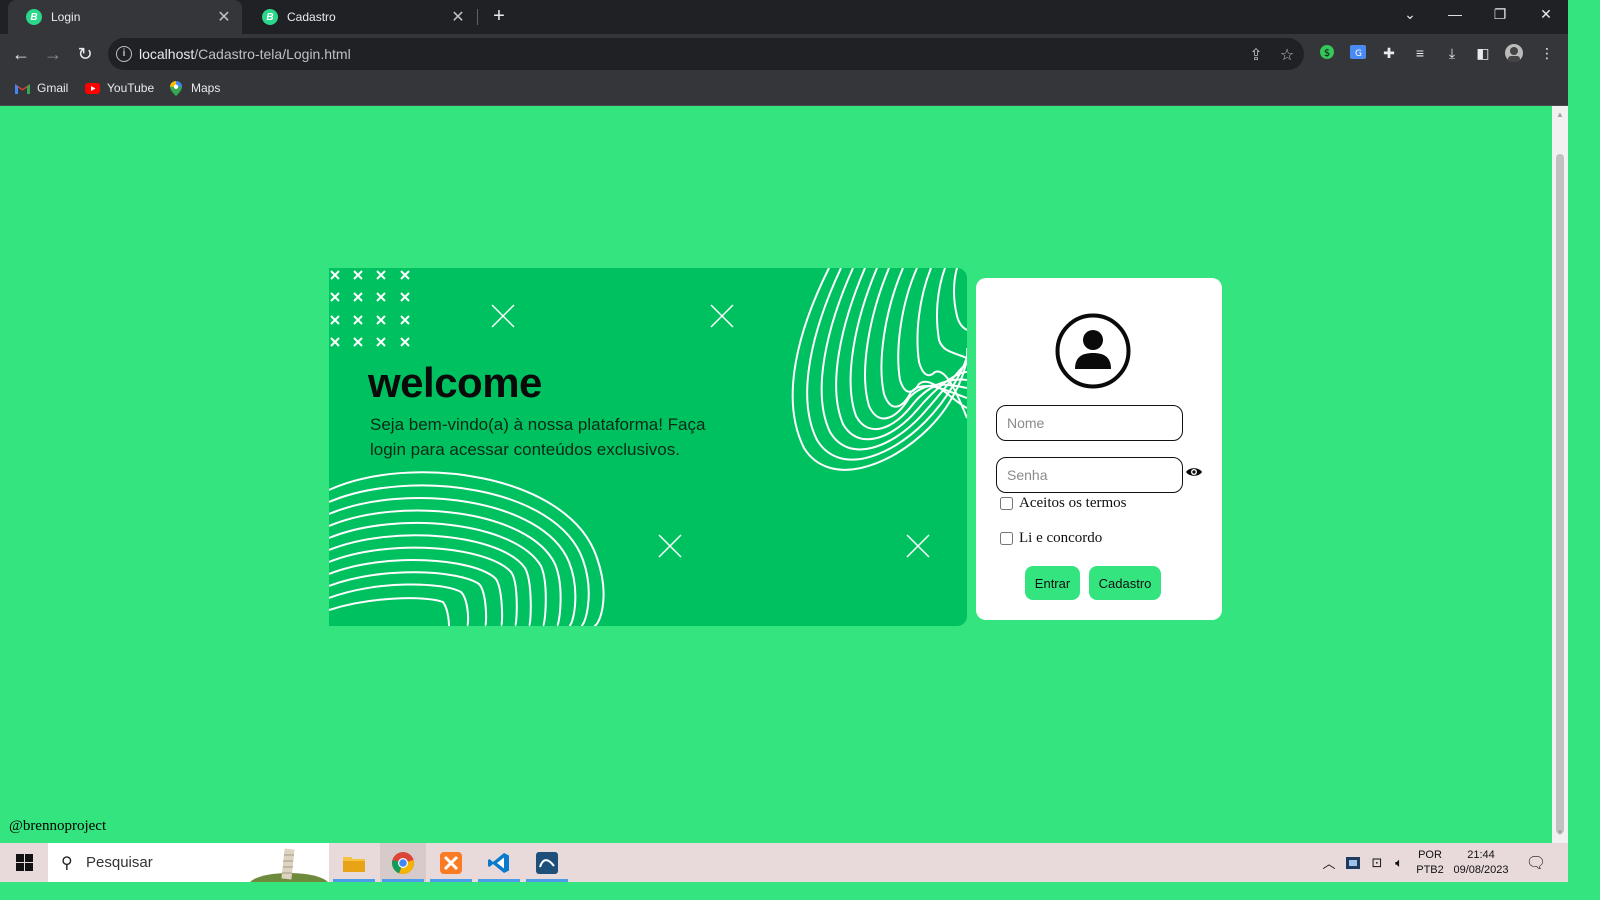 The height and width of the screenshot is (900, 1600). I want to click on keyboard-layout: PTB2, so click(1430, 869).